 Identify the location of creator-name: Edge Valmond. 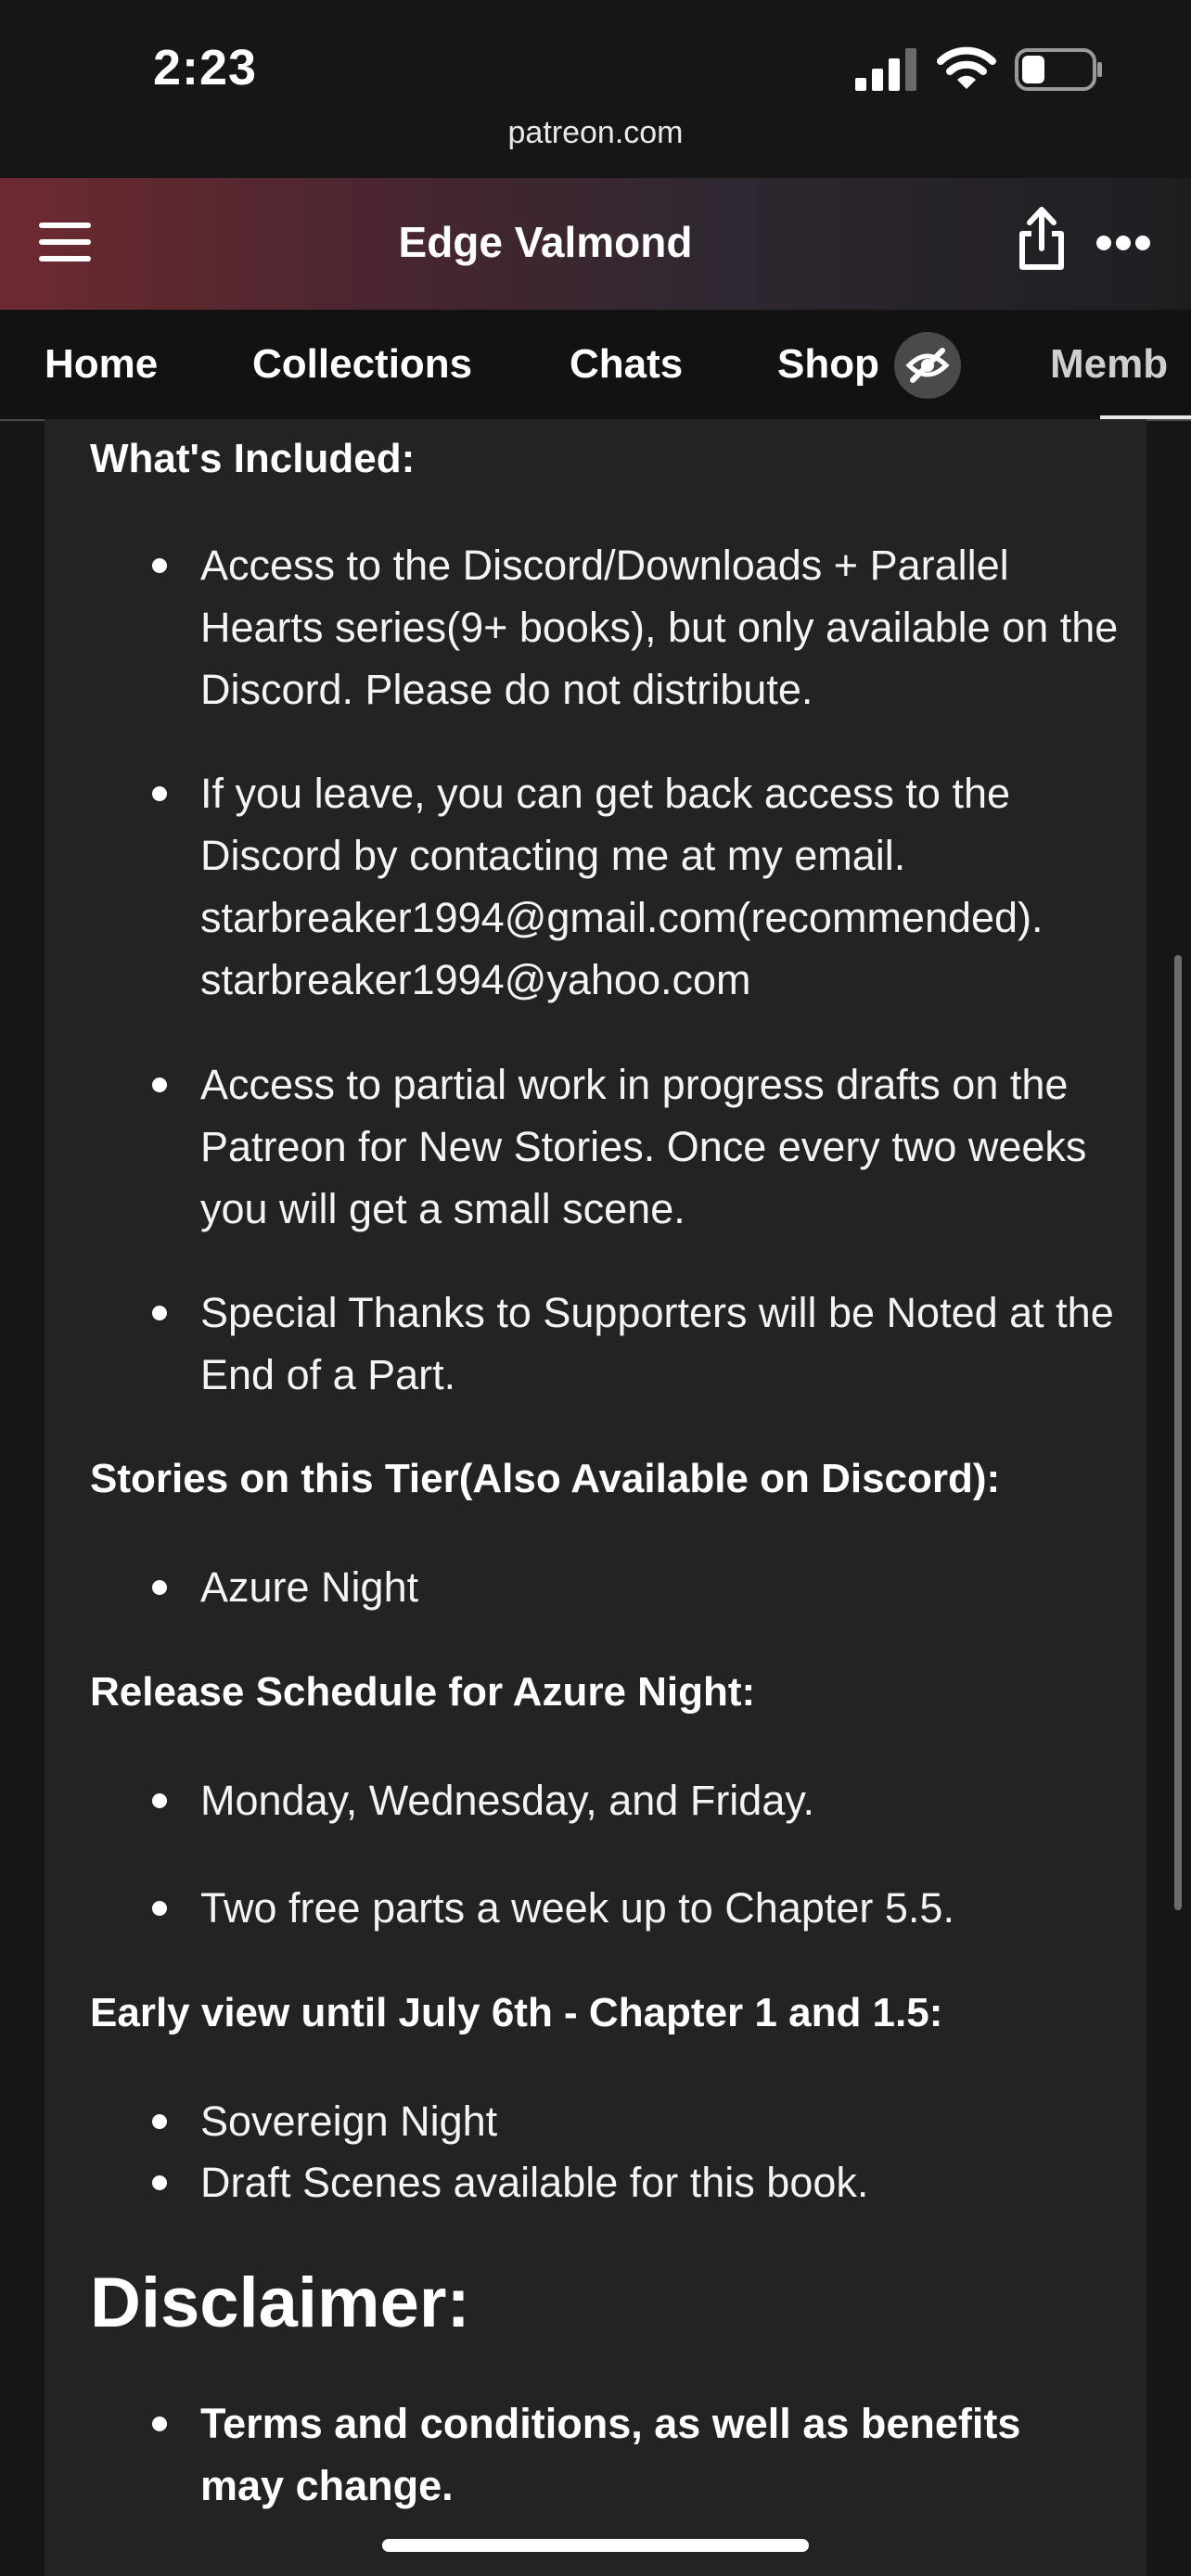
(545, 242).